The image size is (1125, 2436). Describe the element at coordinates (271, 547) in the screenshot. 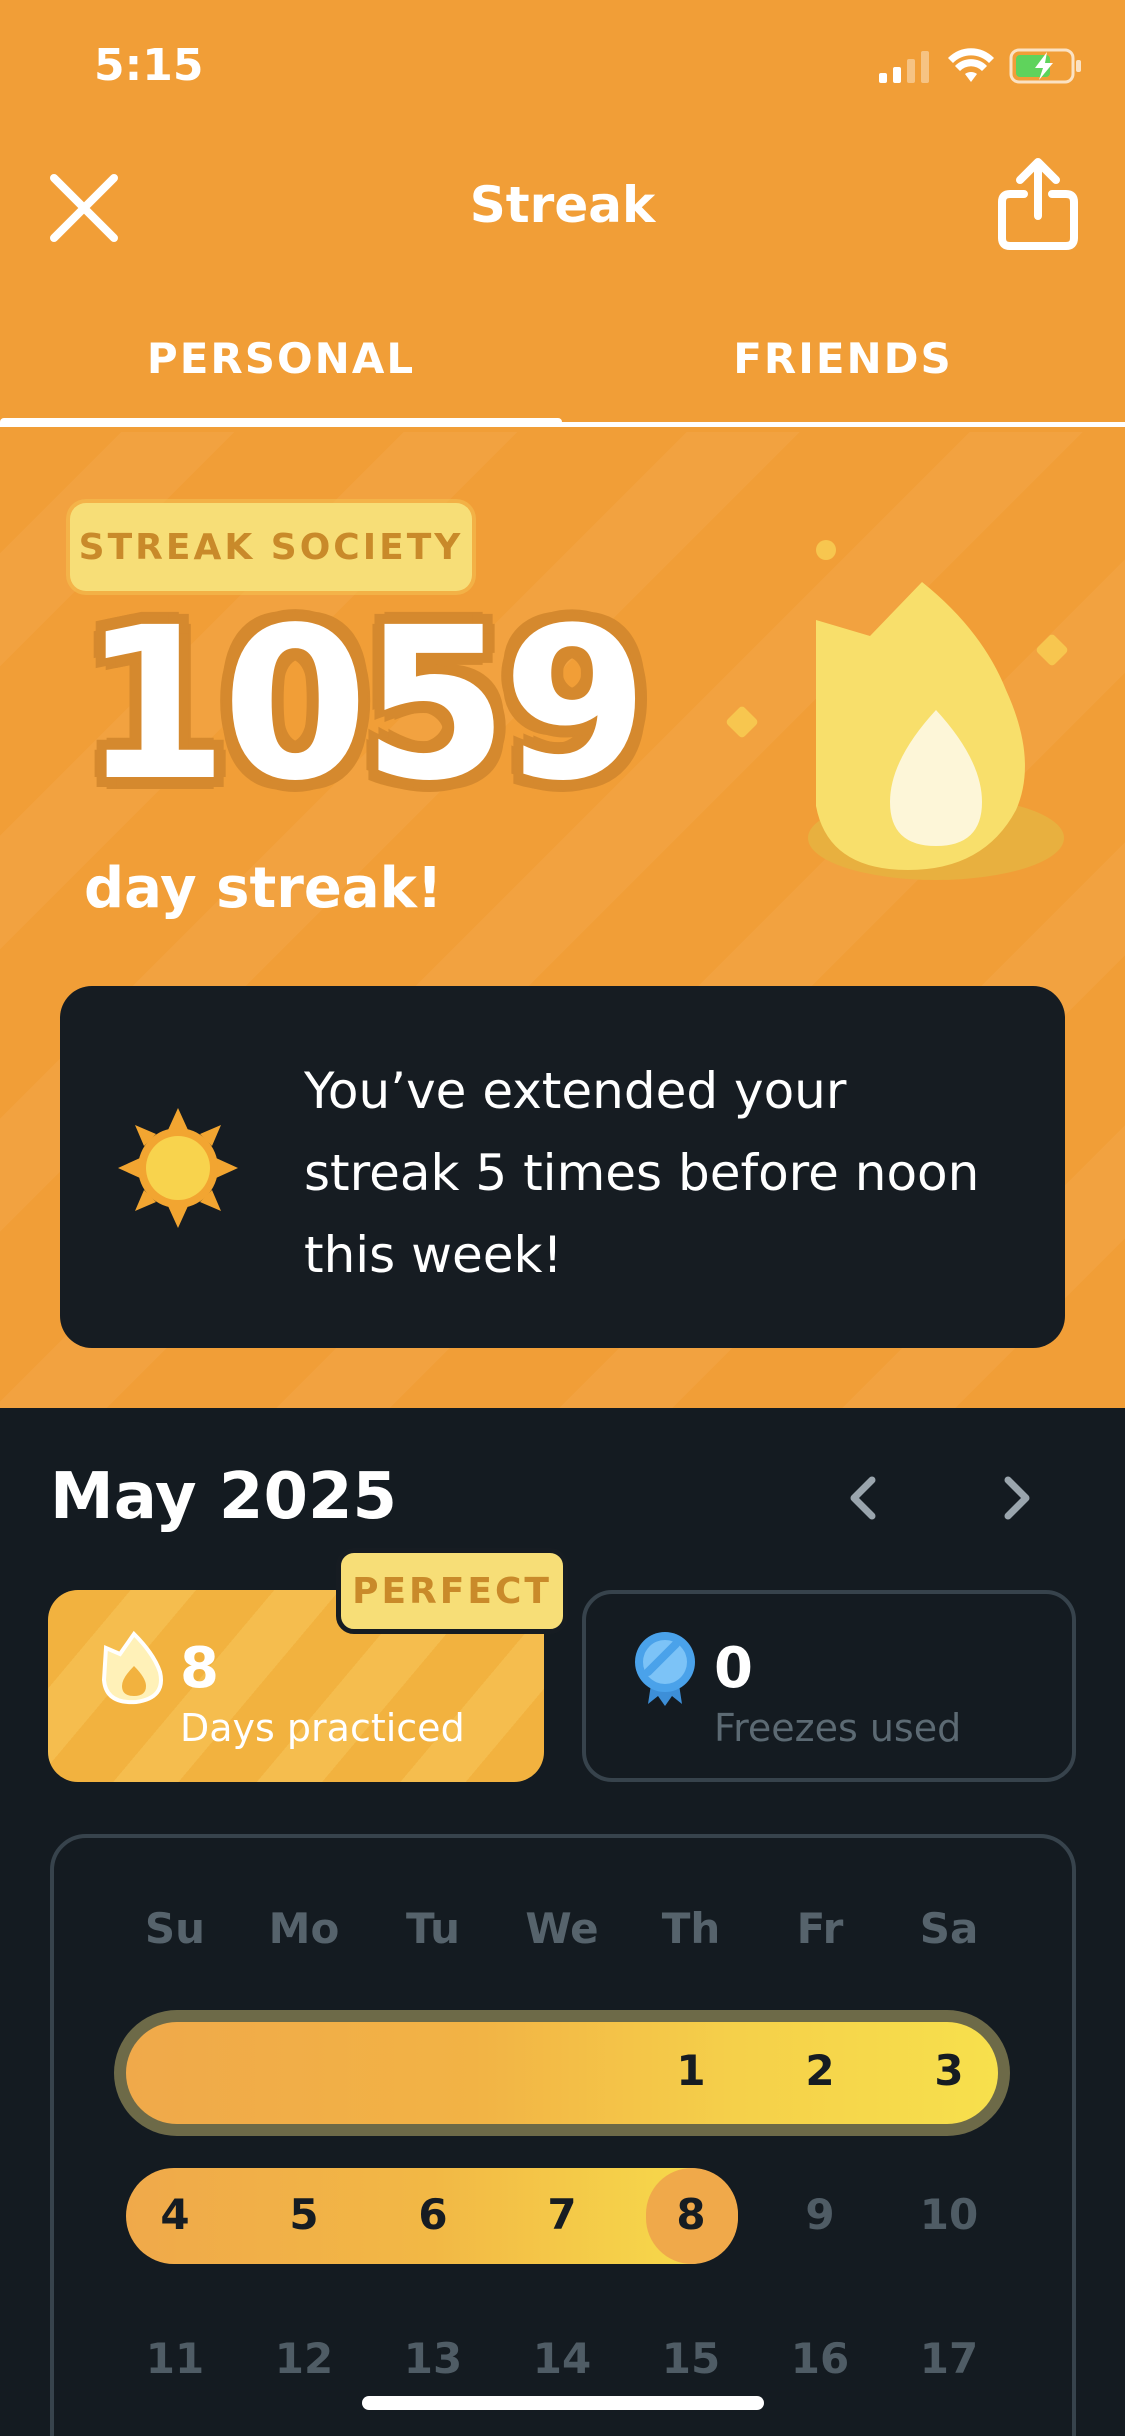

I see `streak-society-badge: STREAK SOCIETY` at that location.